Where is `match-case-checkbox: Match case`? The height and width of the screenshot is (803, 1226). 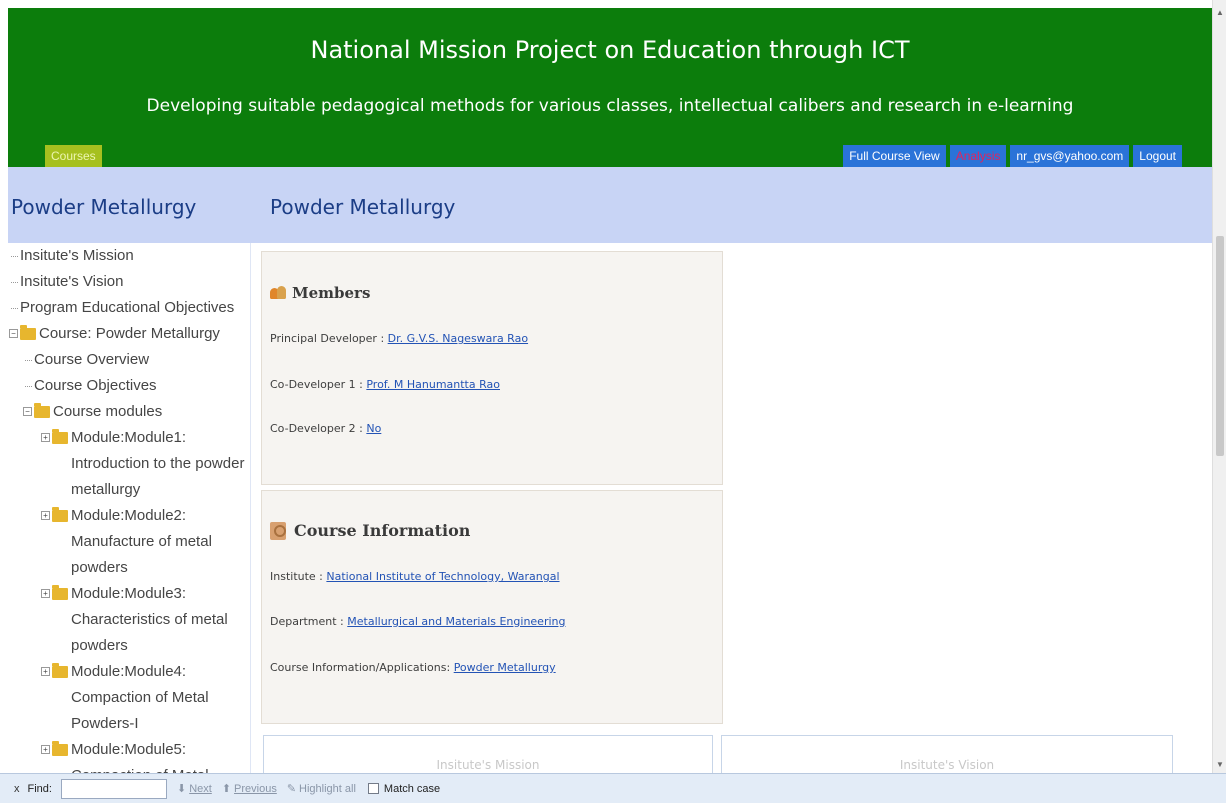
match-case-checkbox: Match case is located at coordinates (404, 788).